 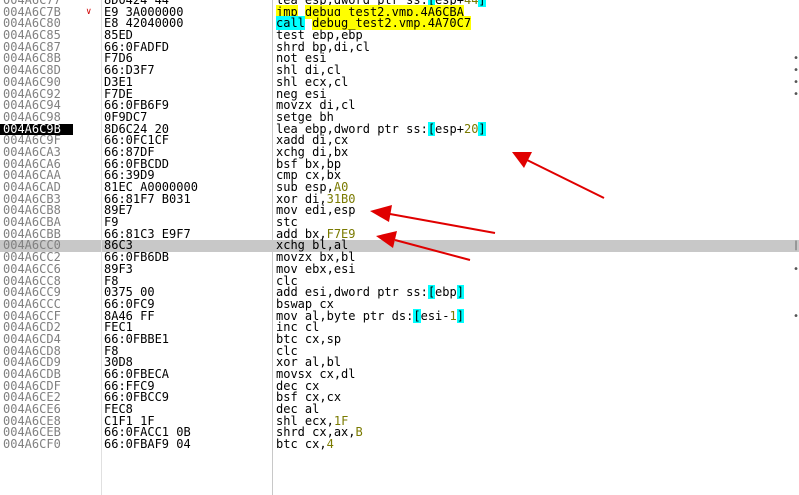 I want to click on operand-text: -, so click(x=446, y=315).